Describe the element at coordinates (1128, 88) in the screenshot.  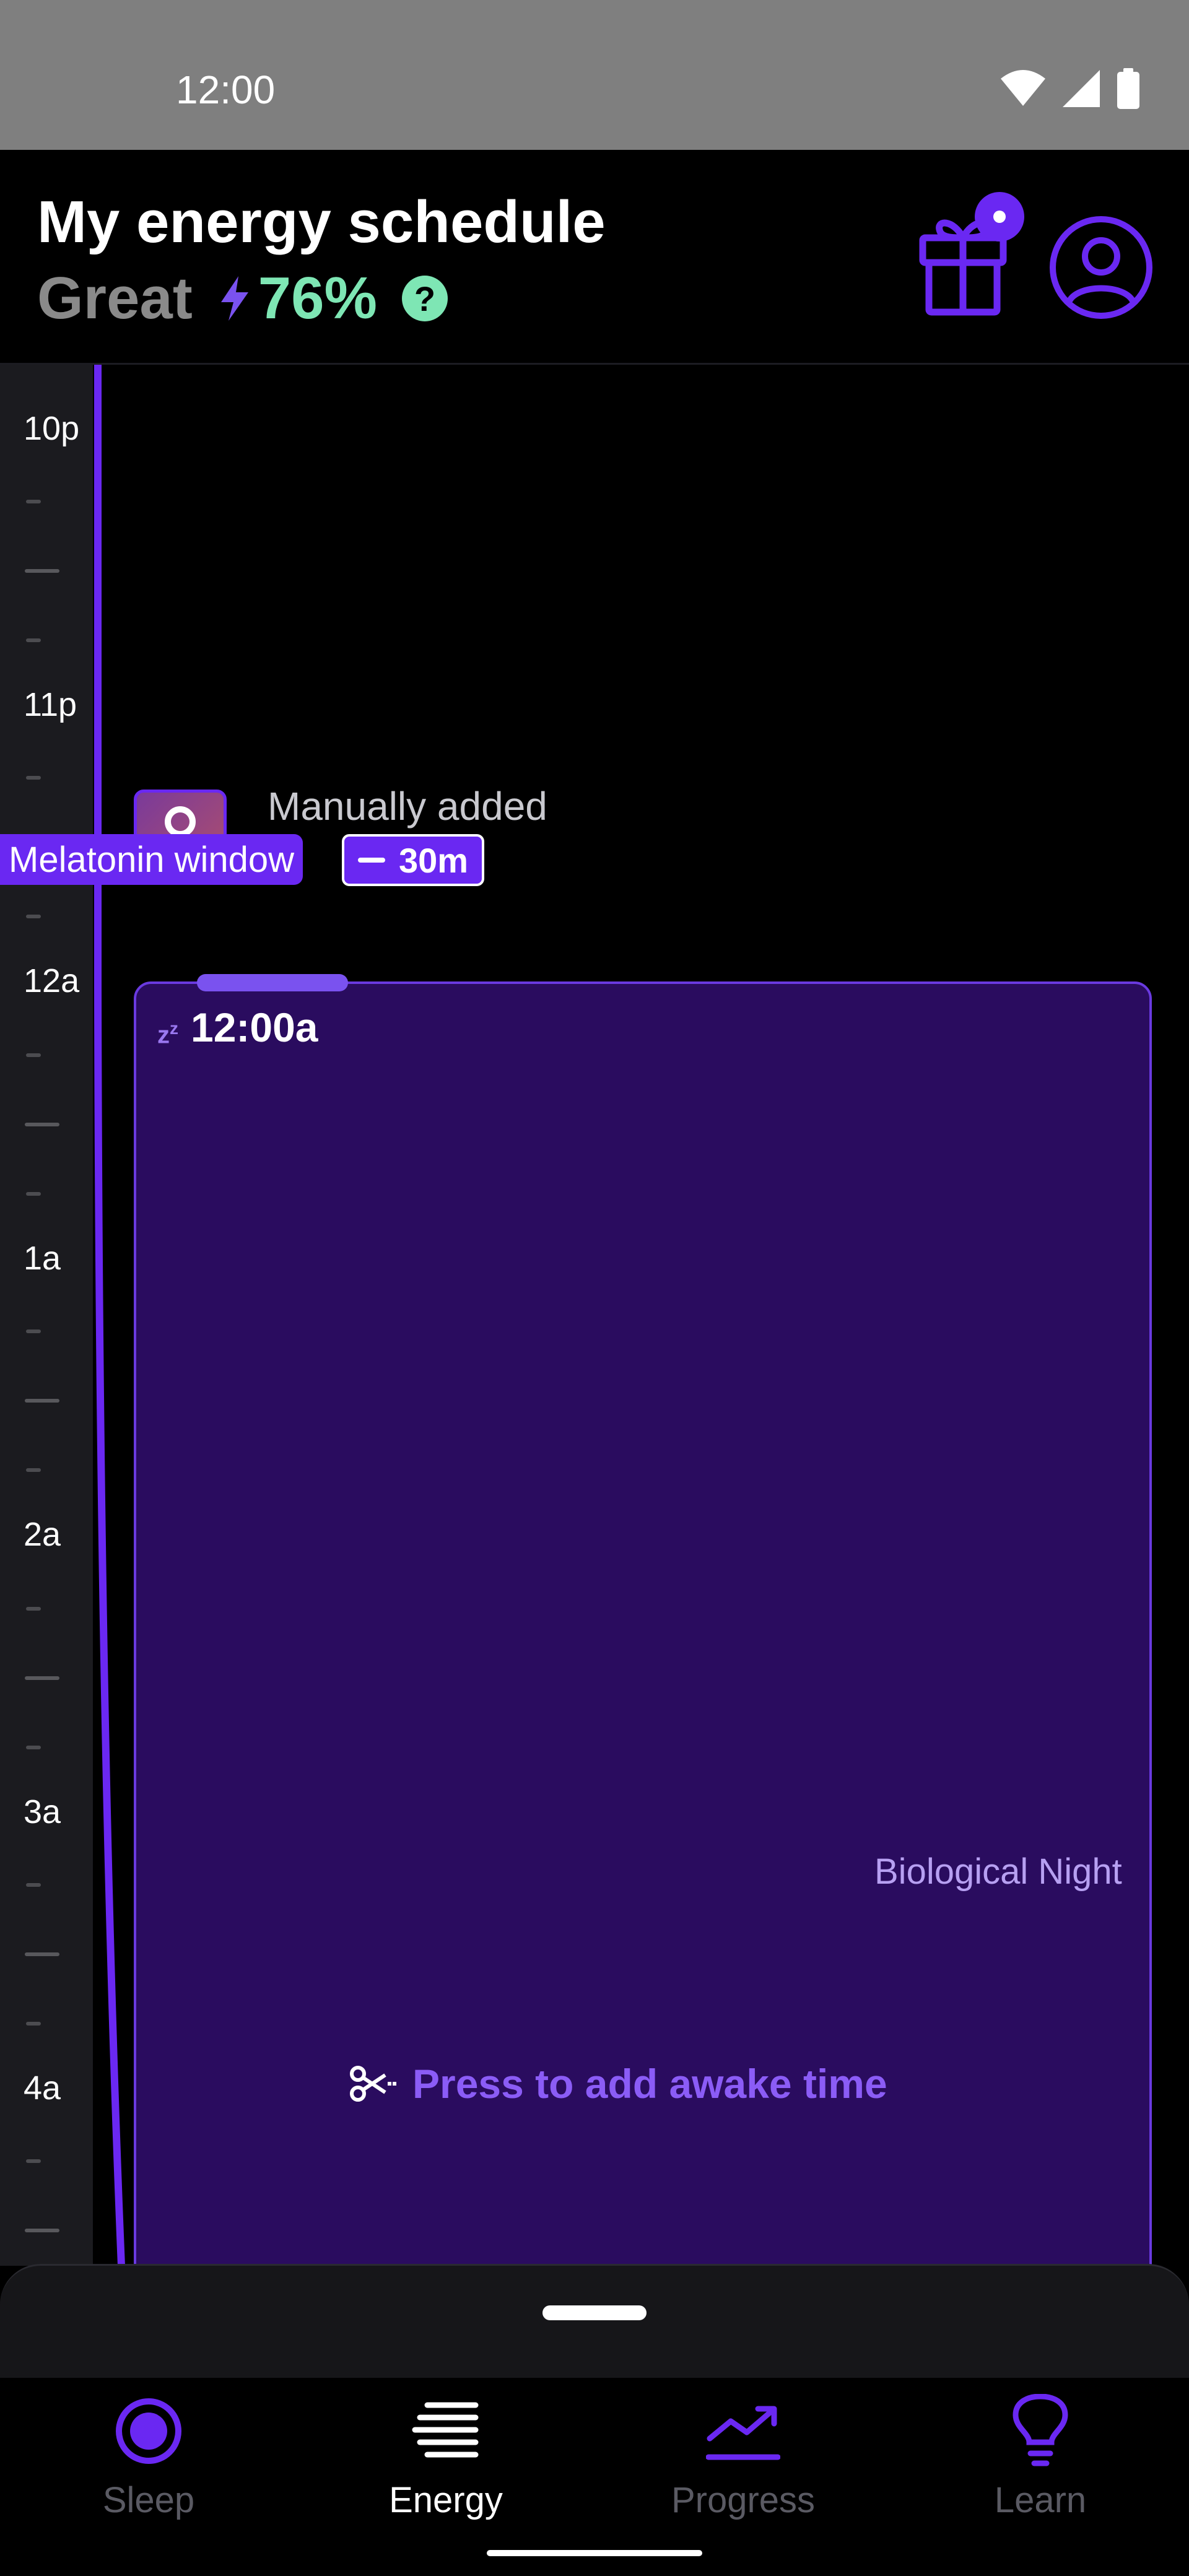
I see `battery-icon` at that location.